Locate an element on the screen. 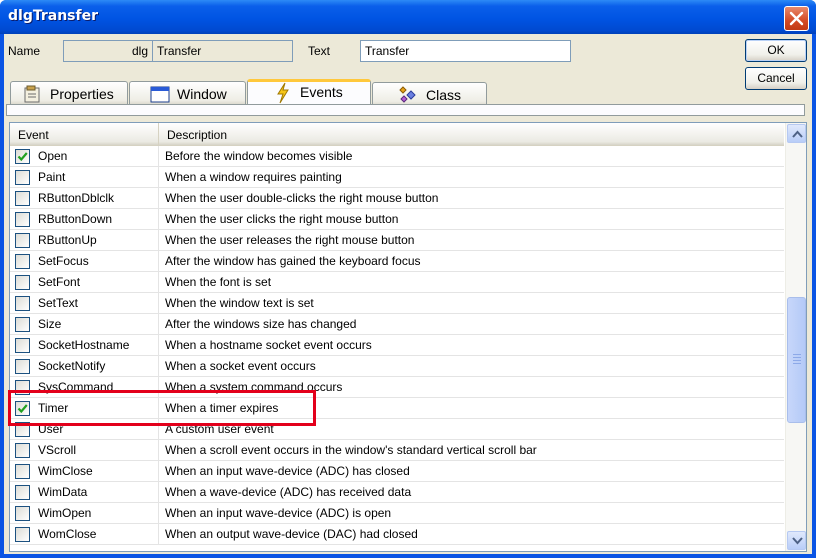 This screenshot has height=558, width=816. event-name: Paint is located at coordinates (52, 177).